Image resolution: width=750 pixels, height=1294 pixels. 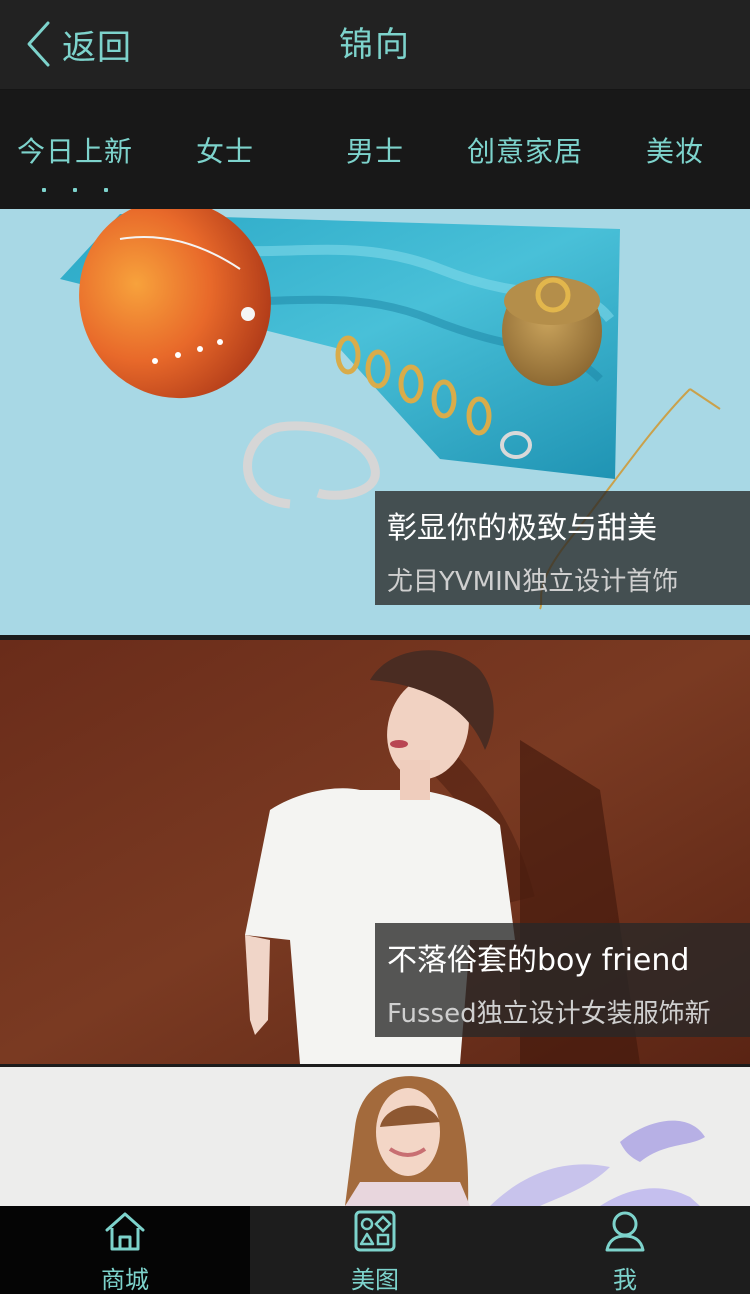 I want to click on tab-creative-home: 创意家居, so click(x=525, y=149).